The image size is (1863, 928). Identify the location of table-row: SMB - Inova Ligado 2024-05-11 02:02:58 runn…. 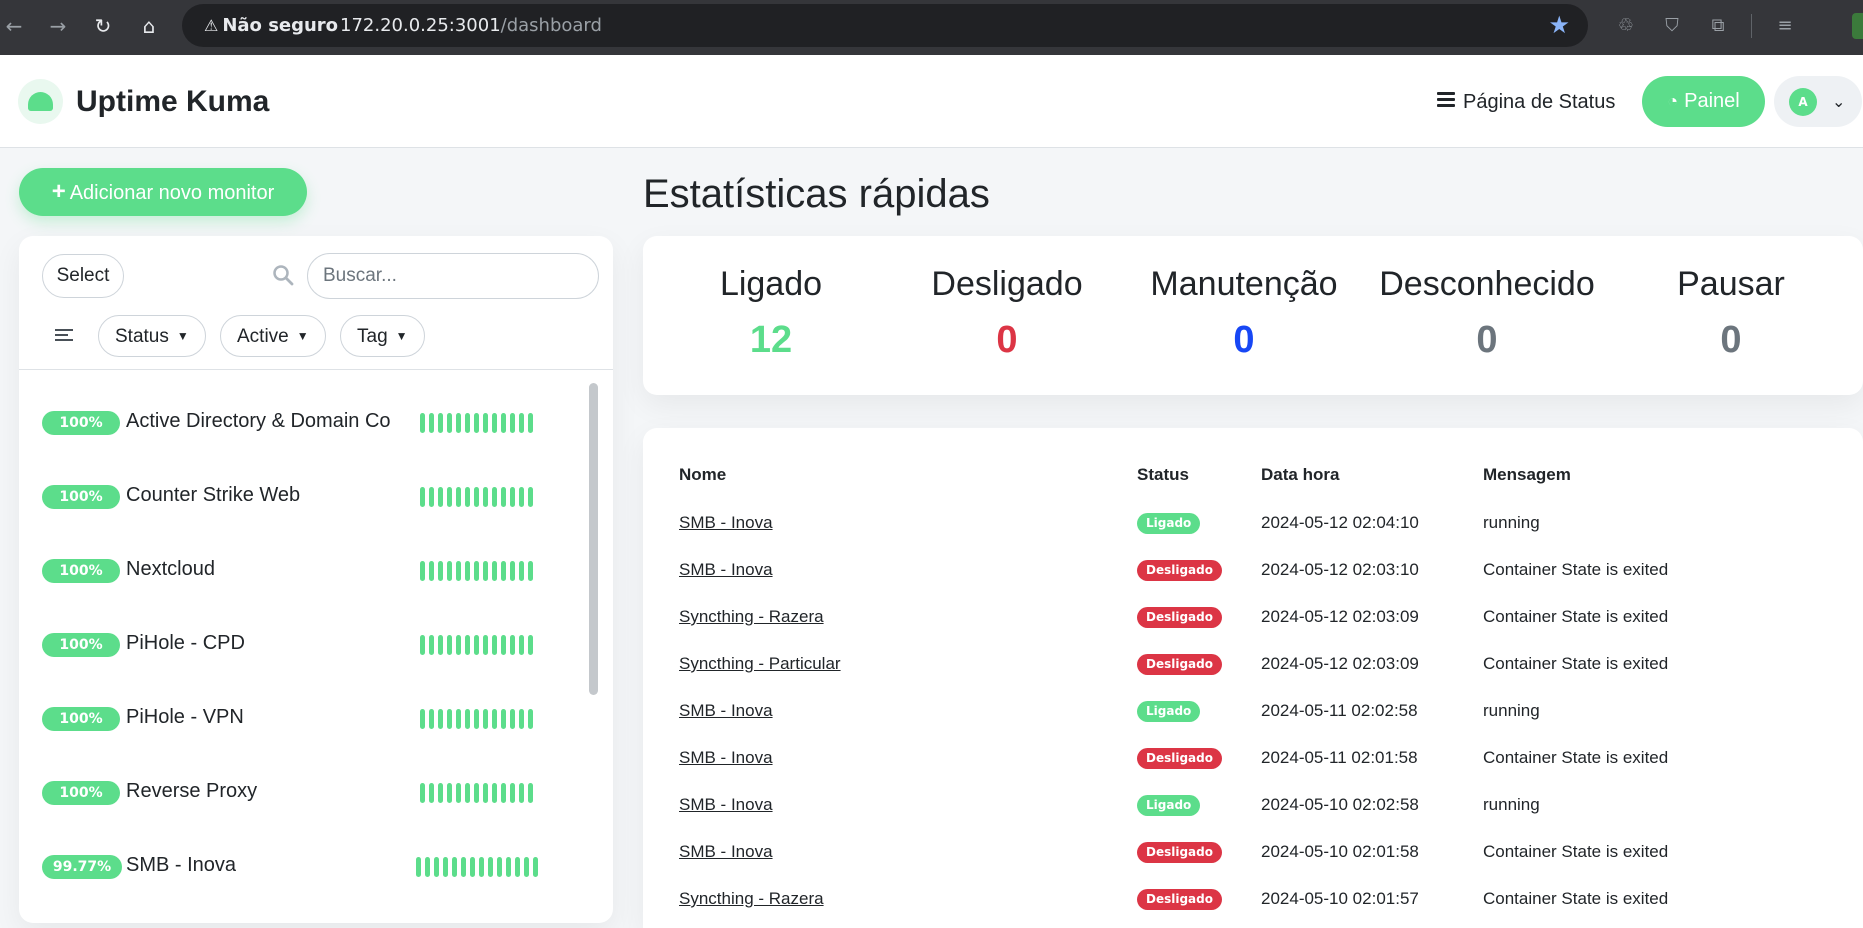
(1253, 713).